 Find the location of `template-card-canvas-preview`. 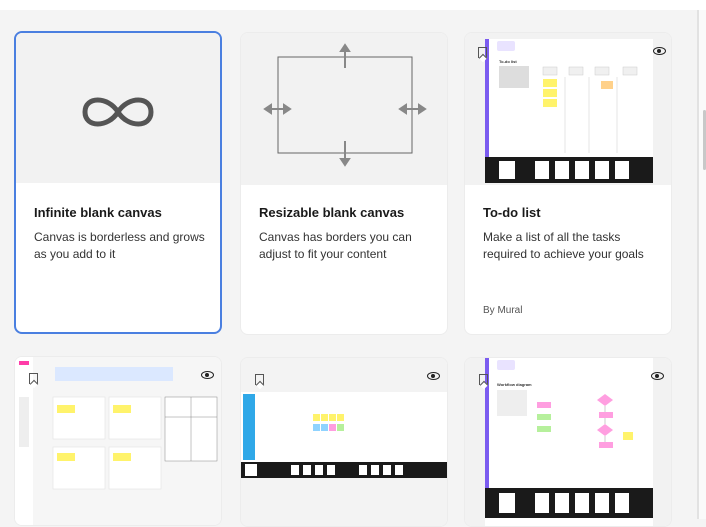

template-card-canvas-preview is located at coordinates (118, 441).